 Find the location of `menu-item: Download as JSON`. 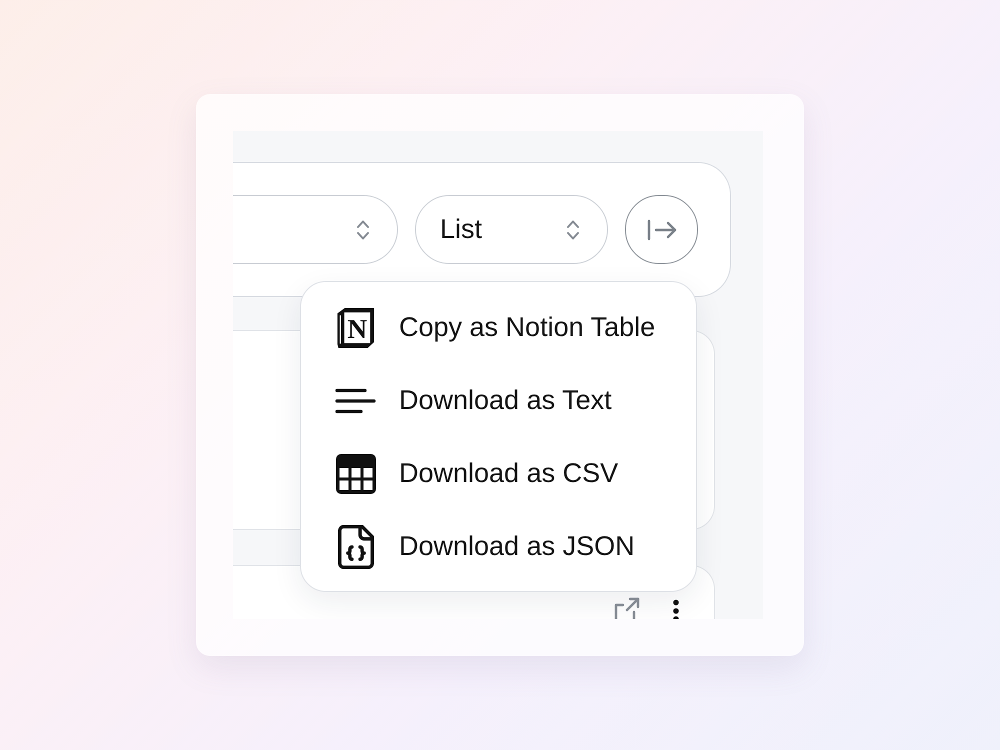

menu-item: Download as JSON is located at coordinates (498, 546).